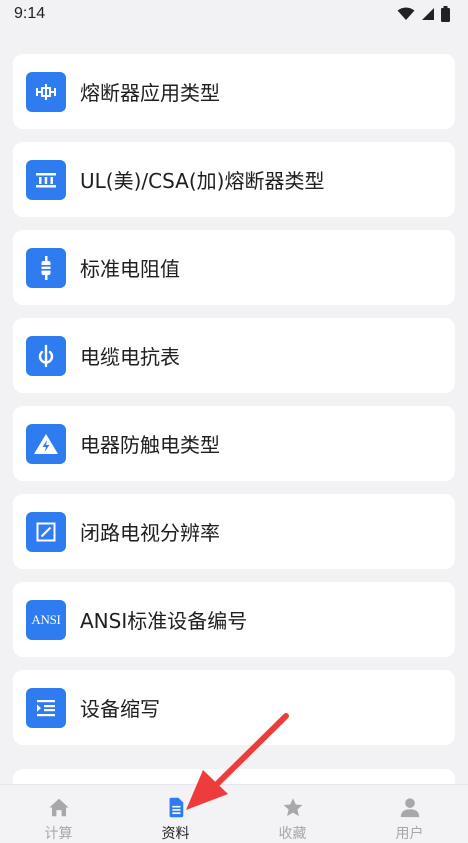  What do you see at coordinates (130, 357) in the screenshot?
I see `menu-item-label: 电缆电抗表` at bounding box center [130, 357].